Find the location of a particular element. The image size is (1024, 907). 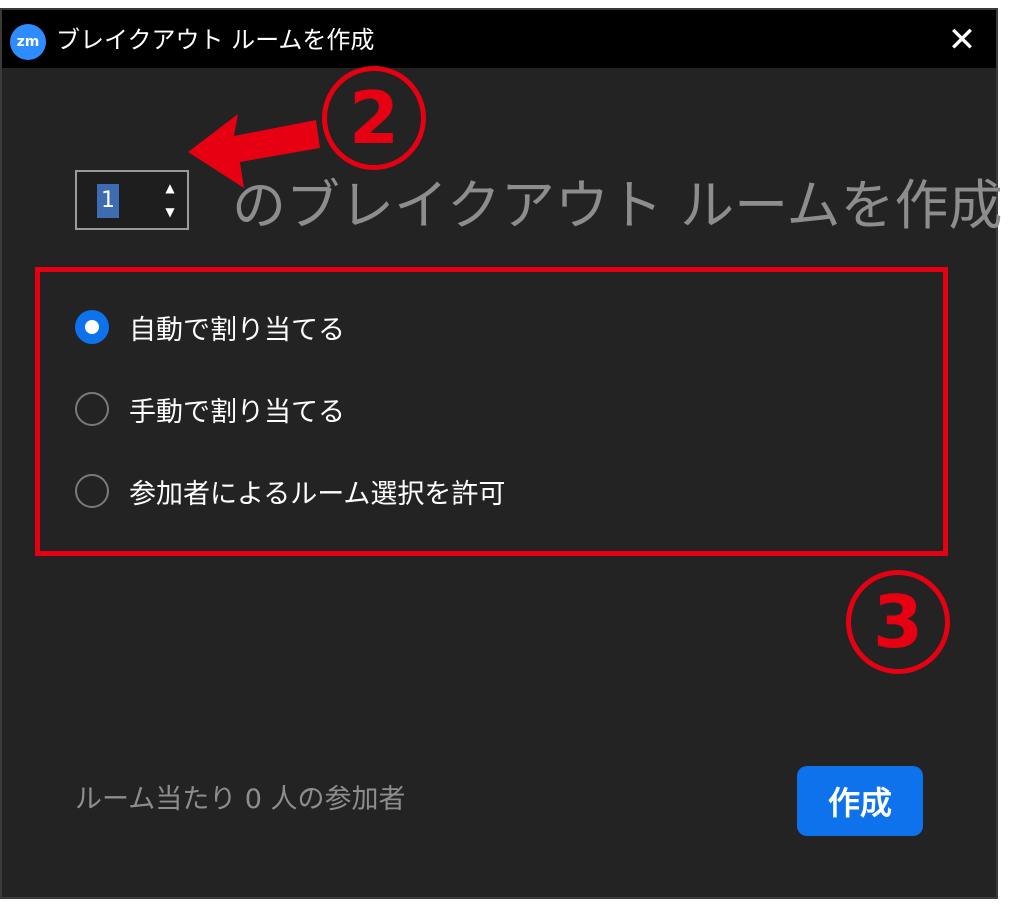

option-label-auto-assign: 自動で割り当てる is located at coordinates (237, 330).